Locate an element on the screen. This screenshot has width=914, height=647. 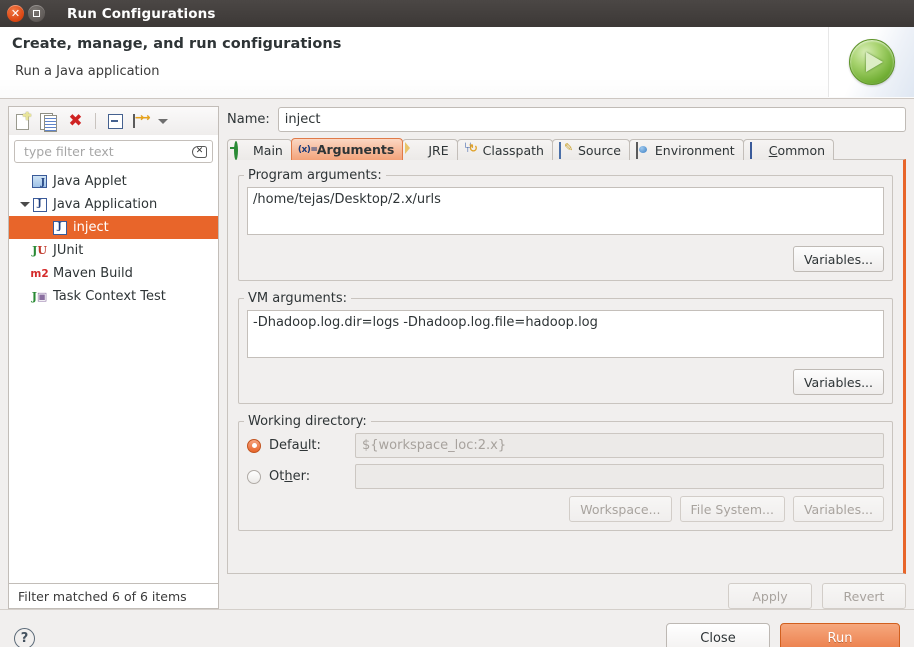
working-directory-other-row: Other: is located at coordinates (565, 476).